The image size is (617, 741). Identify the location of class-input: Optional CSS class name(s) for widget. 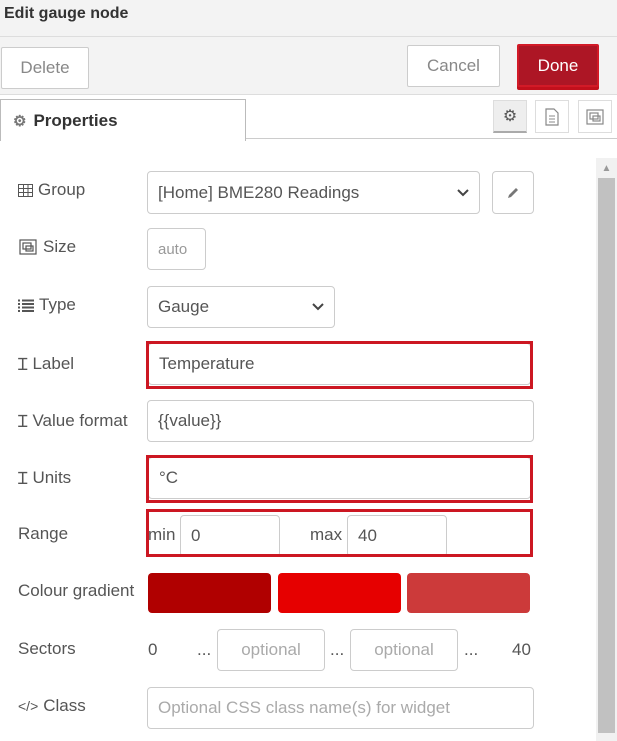
(340, 708).